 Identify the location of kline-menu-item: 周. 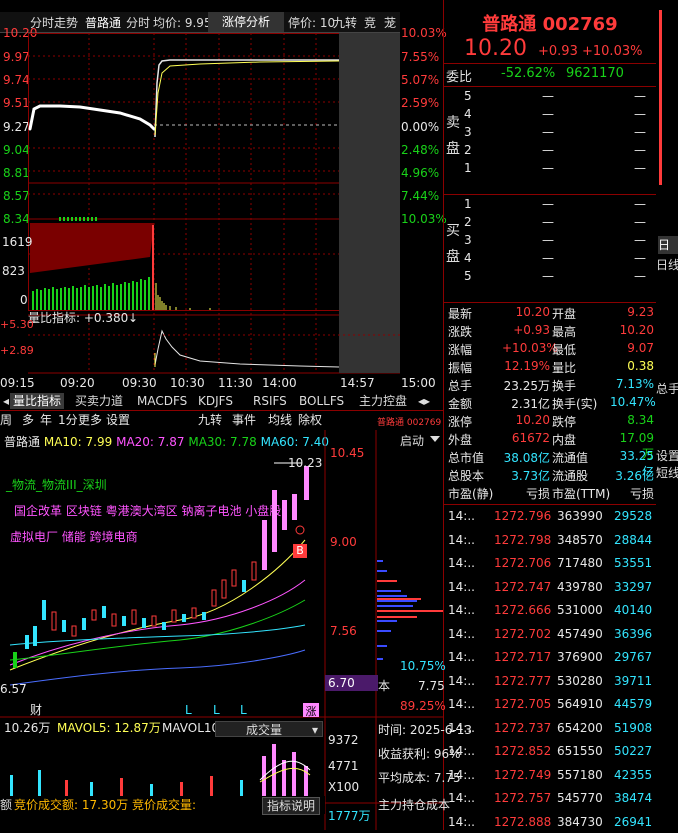
(6, 420).